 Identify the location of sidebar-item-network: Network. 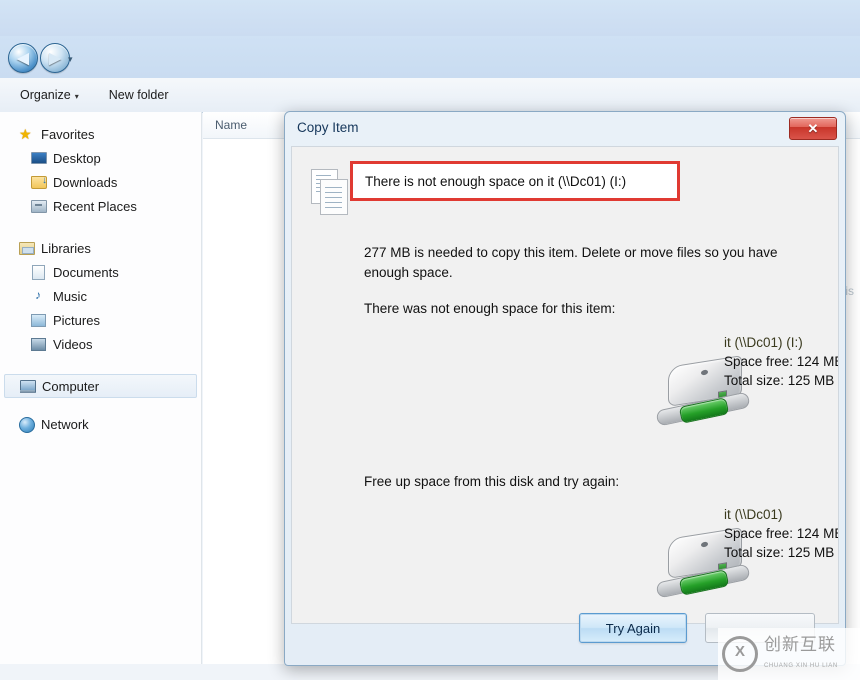
(100, 424).